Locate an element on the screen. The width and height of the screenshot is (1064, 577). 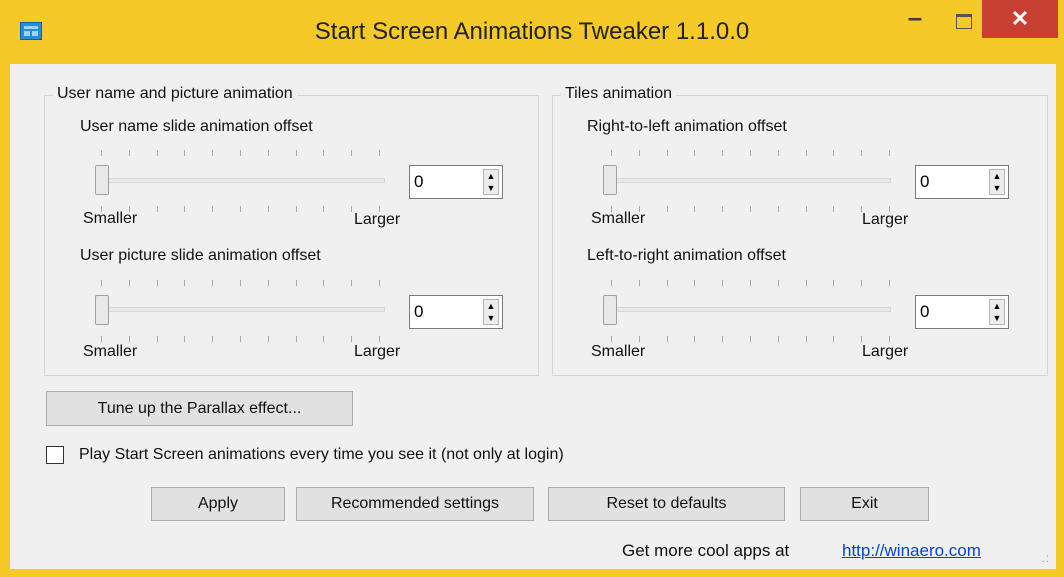
left-to-right-slider-thumb is located at coordinates (610, 310).